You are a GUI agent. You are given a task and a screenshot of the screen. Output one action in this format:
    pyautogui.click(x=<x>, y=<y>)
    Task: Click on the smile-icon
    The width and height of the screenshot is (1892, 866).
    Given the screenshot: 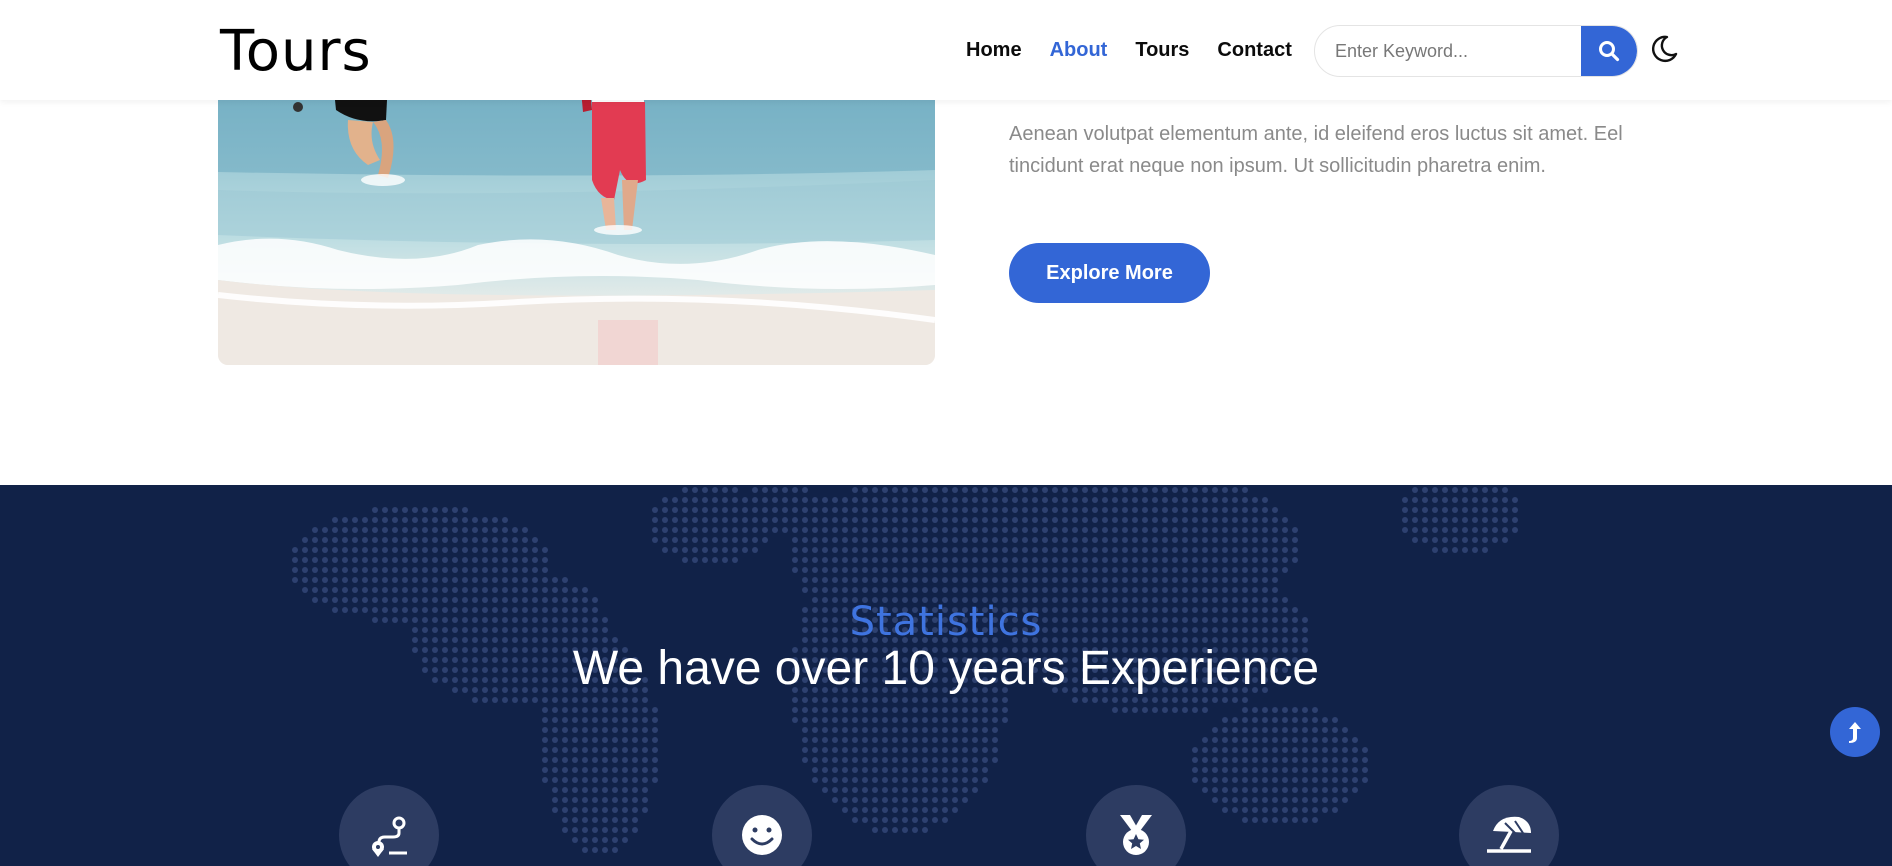 What is the action you would take?
    pyautogui.click(x=762, y=835)
    